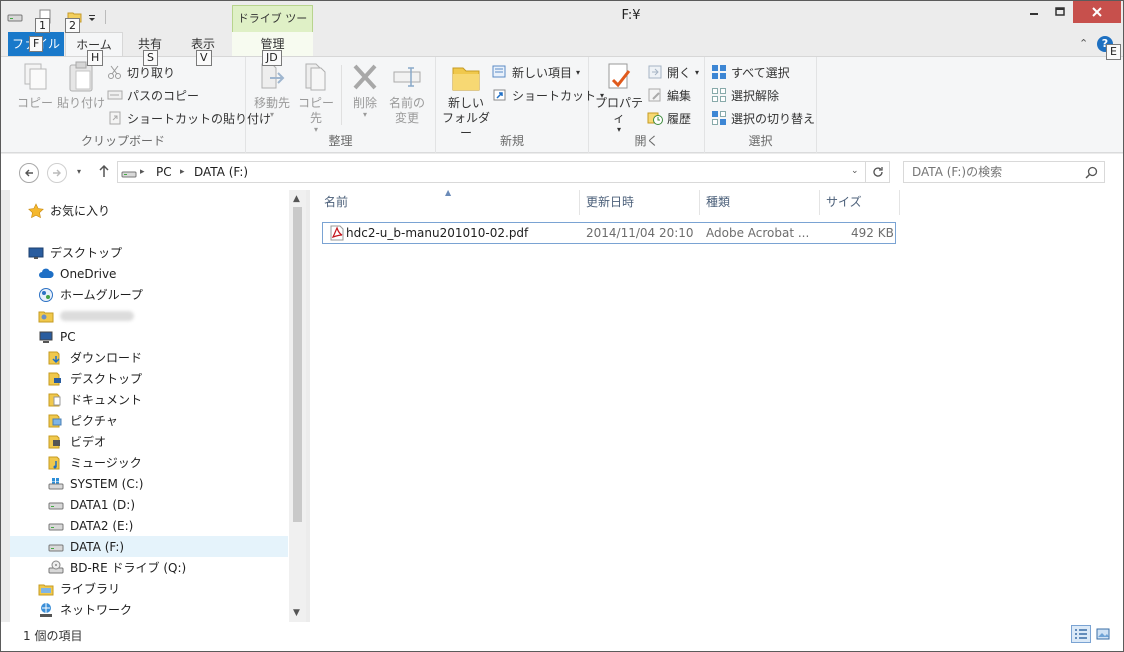  Describe the element at coordinates (1113, 52) in the screenshot. I see `keytip-e: E` at that location.